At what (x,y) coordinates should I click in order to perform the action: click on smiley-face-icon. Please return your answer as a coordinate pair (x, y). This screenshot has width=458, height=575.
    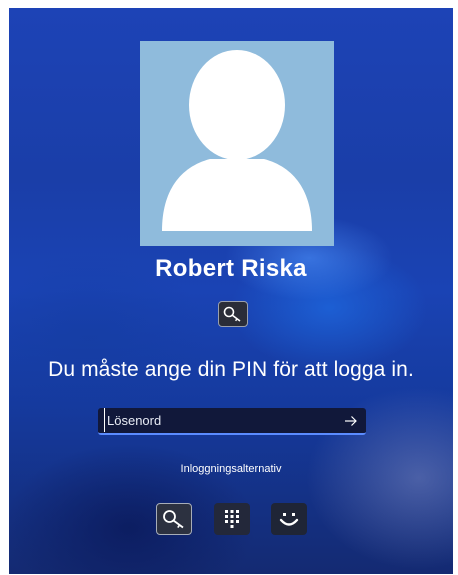
    Looking at the image, I should click on (289, 519).